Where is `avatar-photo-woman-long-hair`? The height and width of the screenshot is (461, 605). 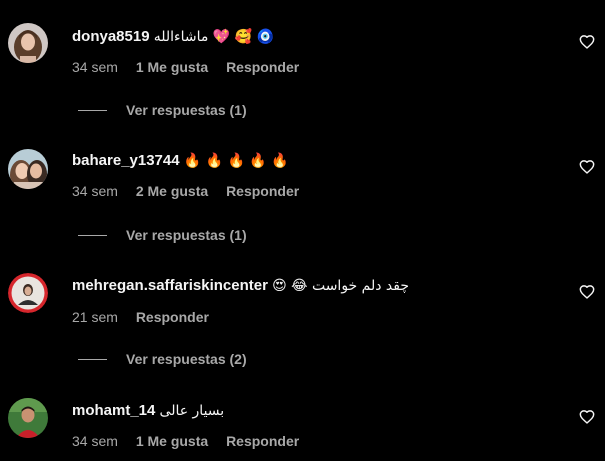 avatar-photo-woman-long-hair is located at coordinates (28, 43).